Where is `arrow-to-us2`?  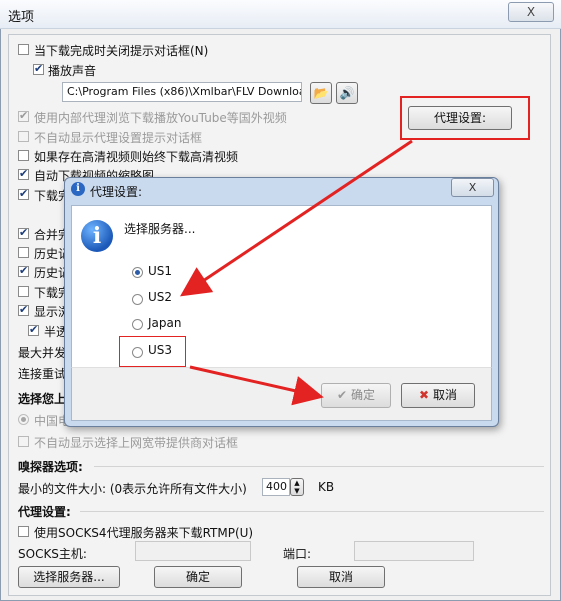 arrow-to-us2 is located at coordinates (296, 218).